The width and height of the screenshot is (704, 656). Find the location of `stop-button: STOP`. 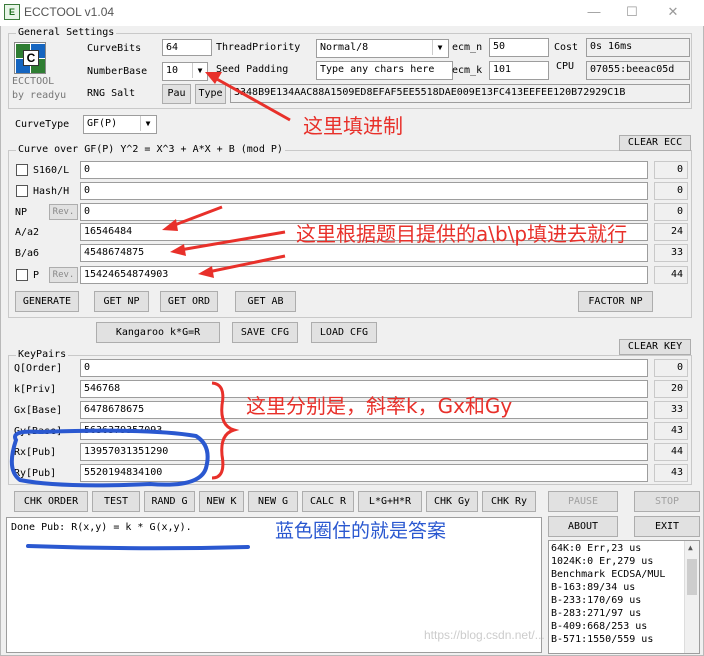

stop-button: STOP is located at coordinates (667, 501).